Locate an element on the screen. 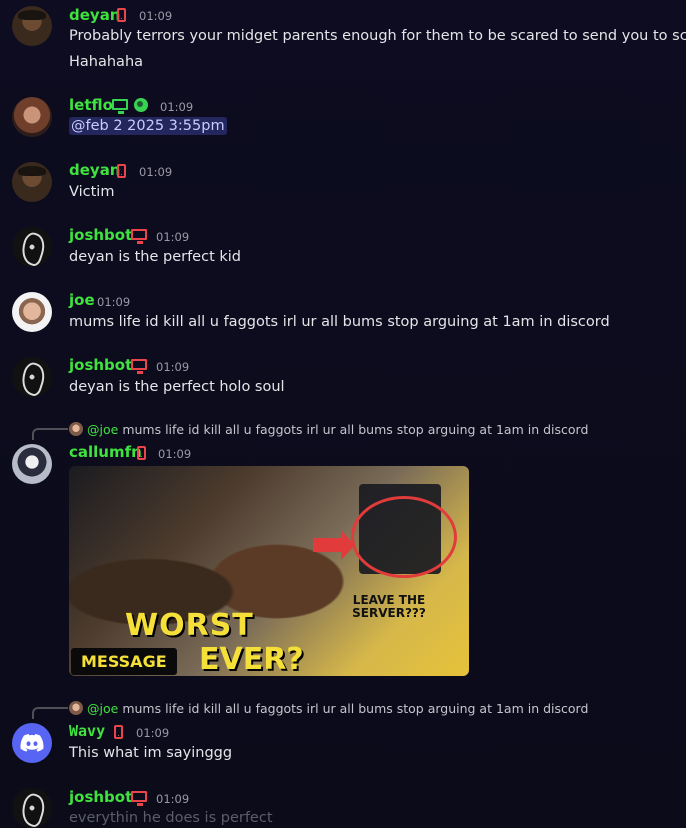 The width and height of the screenshot is (686, 828). embed-arrow-graphic is located at coordinates (334, 545).